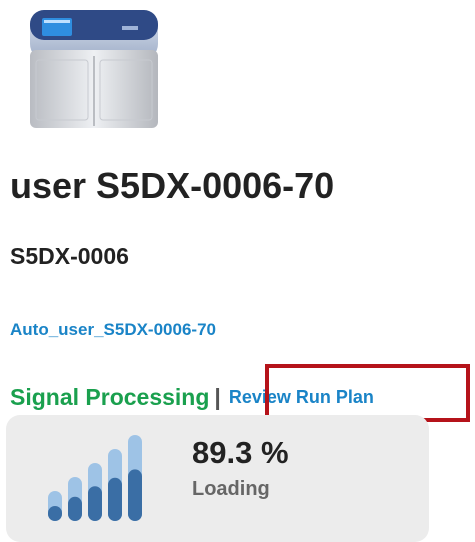 This screenshot has height=542, width=475. I want to click on run-name-link: Auto_user_S5DX-0006-70, so click(113, 330).